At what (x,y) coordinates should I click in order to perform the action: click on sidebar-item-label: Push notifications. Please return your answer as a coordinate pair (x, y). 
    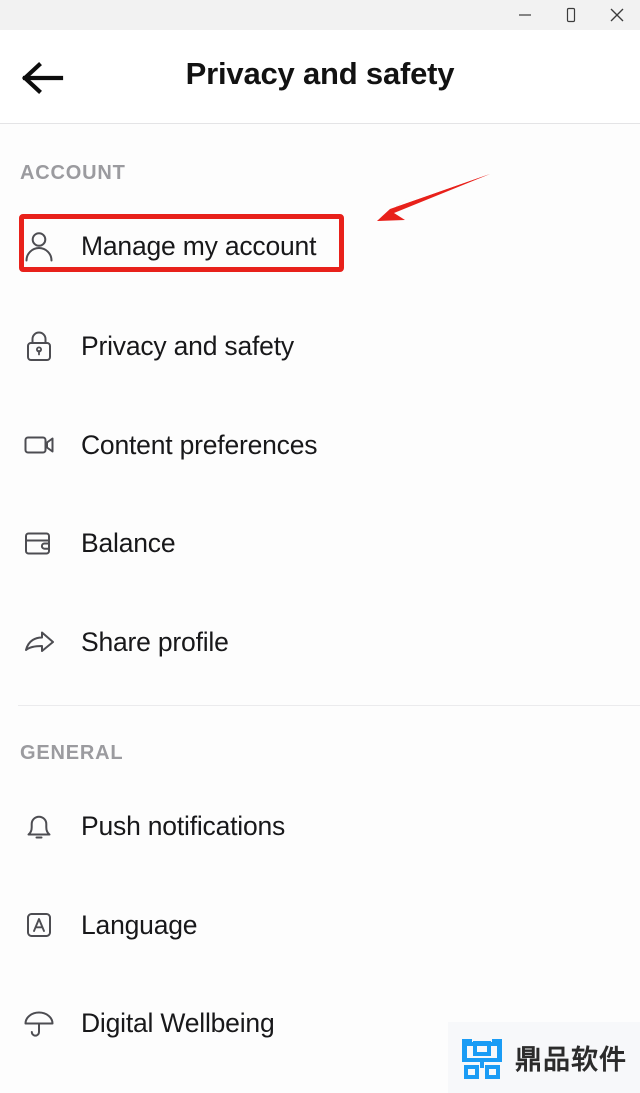
    Looking at the image, I should click on (183, 825).